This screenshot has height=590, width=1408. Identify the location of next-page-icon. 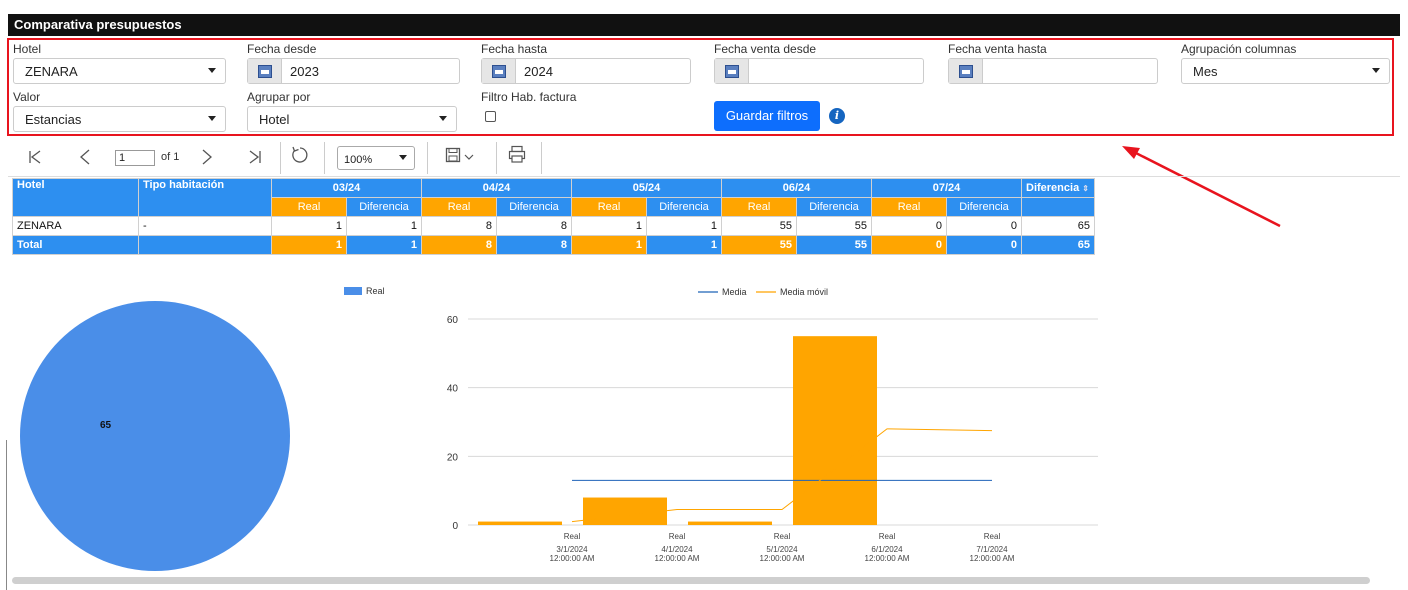
(207, 157).